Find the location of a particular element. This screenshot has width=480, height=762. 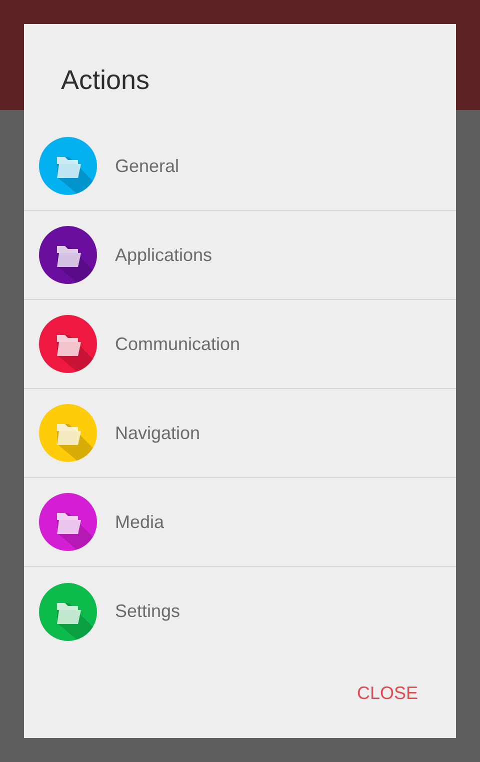

list-item: Media is located at coordinates (240, 522).